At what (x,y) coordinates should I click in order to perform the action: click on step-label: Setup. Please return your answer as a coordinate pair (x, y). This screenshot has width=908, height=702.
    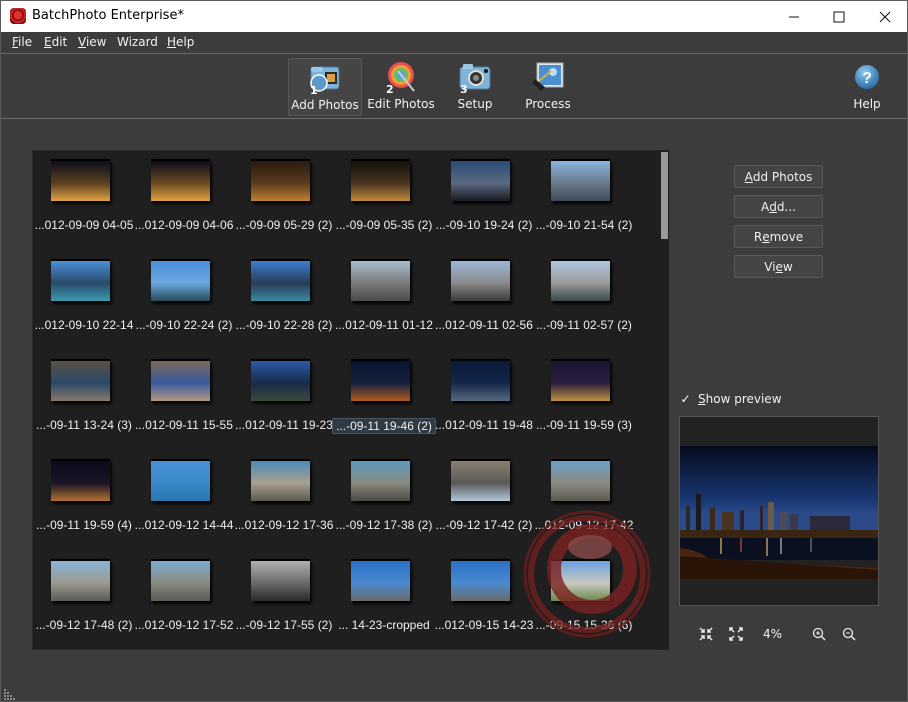
    Looking at the image, I should click on (475, 104).